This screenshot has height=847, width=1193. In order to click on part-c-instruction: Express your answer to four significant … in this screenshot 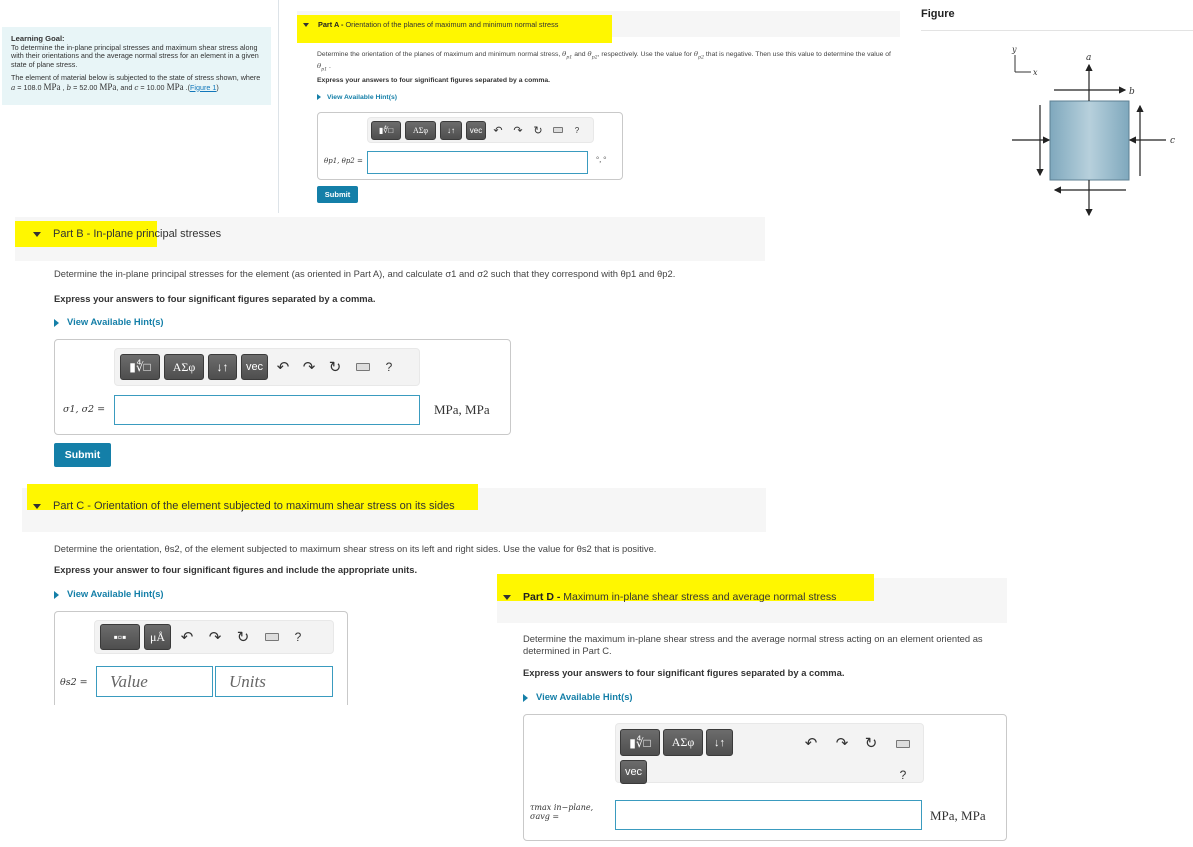, I will do `click(236, 569)`.